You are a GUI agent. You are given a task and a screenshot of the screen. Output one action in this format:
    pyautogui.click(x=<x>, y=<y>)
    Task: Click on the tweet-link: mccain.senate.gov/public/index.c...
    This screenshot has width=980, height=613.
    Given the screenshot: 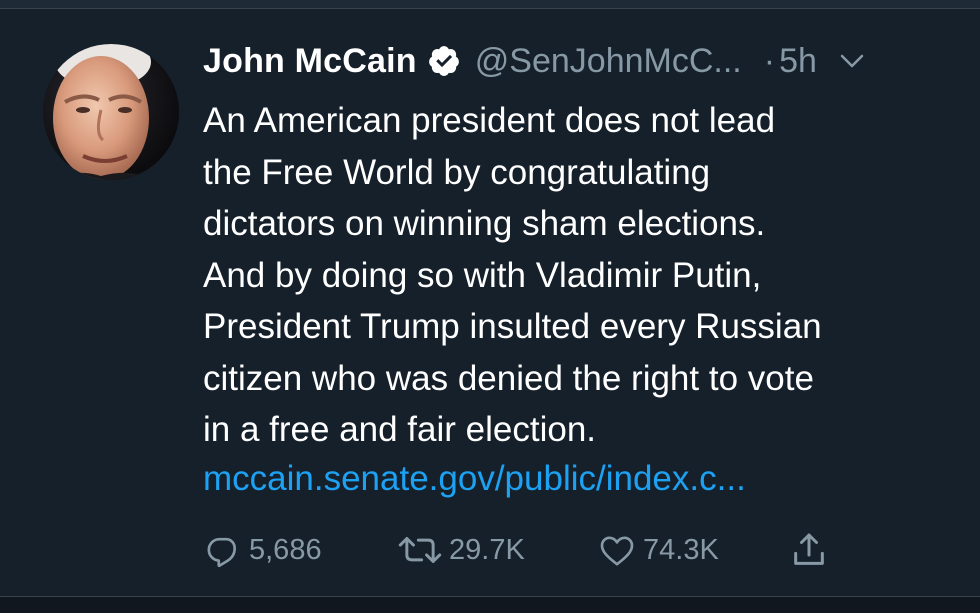 What is the action you would take?
    pyautogui.click(x=588, y=479)
    